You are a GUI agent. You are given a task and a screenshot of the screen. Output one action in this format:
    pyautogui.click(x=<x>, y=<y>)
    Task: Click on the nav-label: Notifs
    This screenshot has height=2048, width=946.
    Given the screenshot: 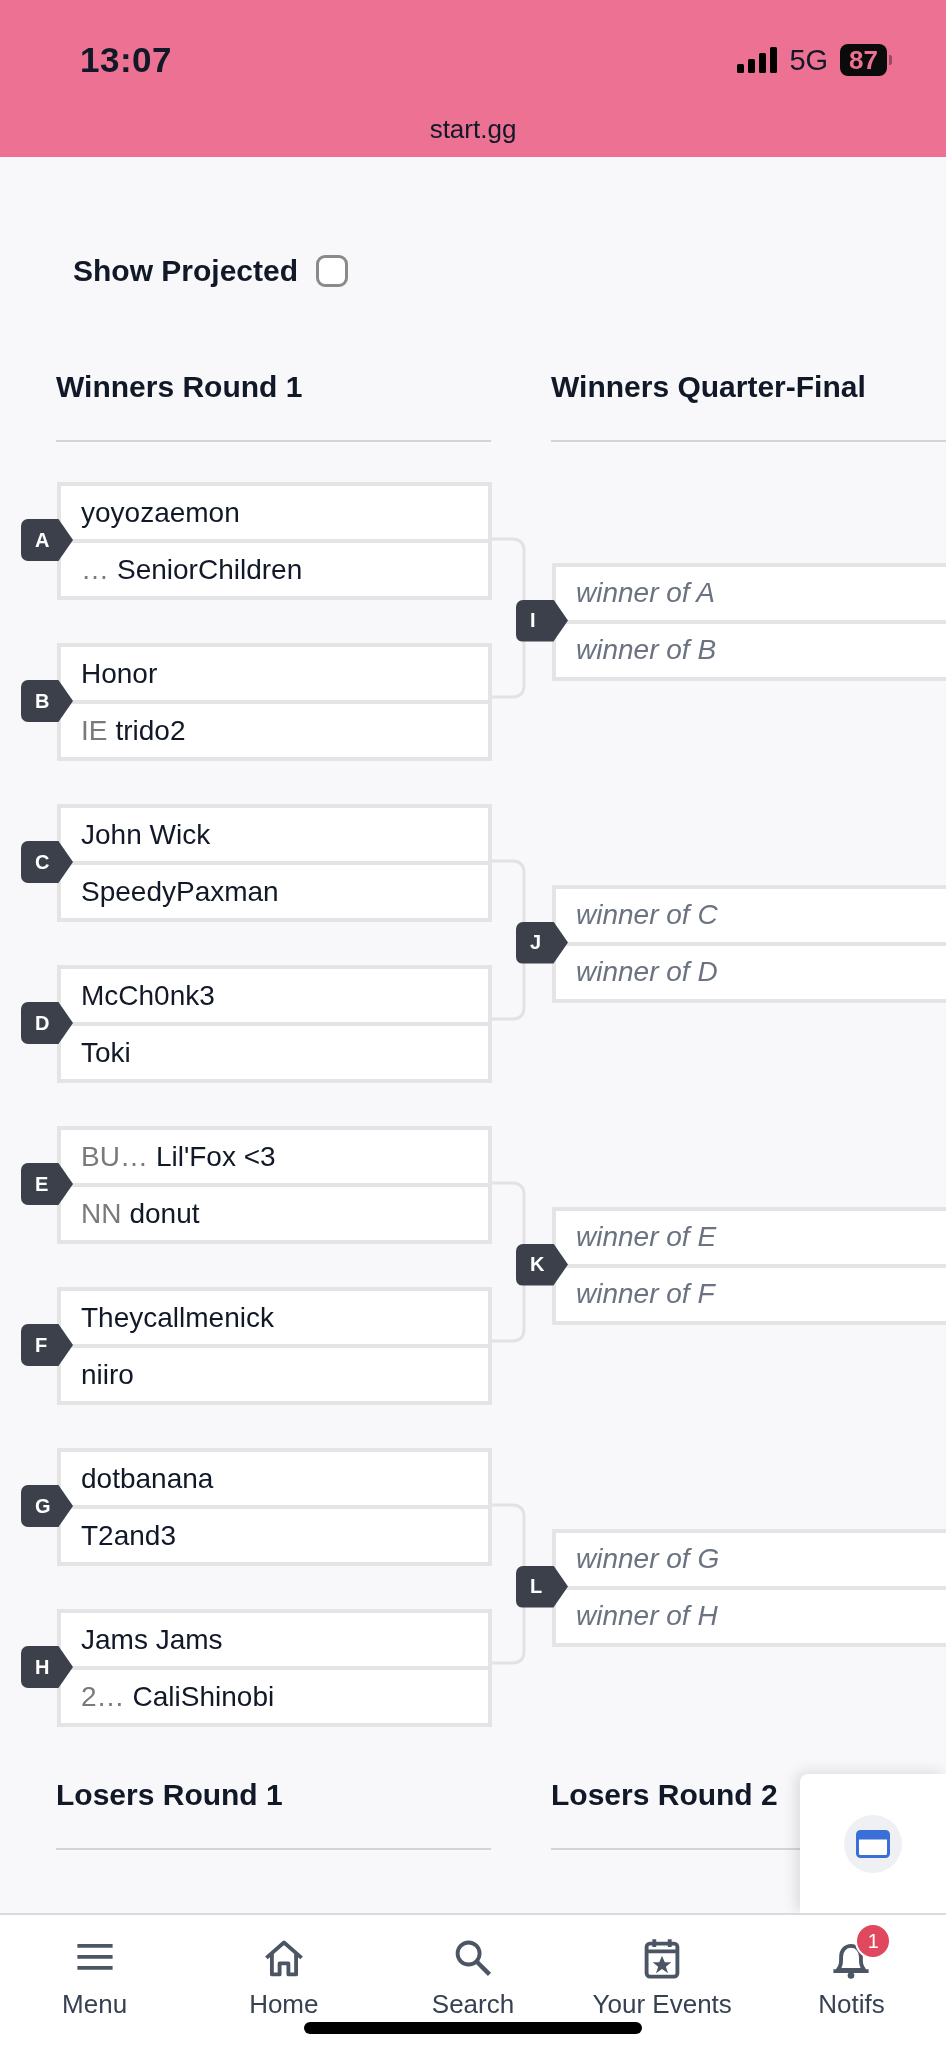 What is the action you would take?
    pyautogui.click(x=851, y=2004)
    